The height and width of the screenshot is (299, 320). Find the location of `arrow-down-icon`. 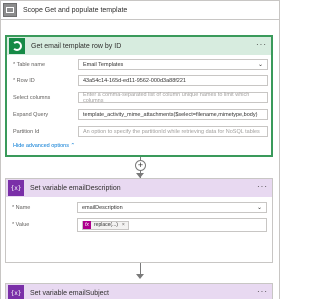

arrow-down-icon is located at coordinates (140, 276).